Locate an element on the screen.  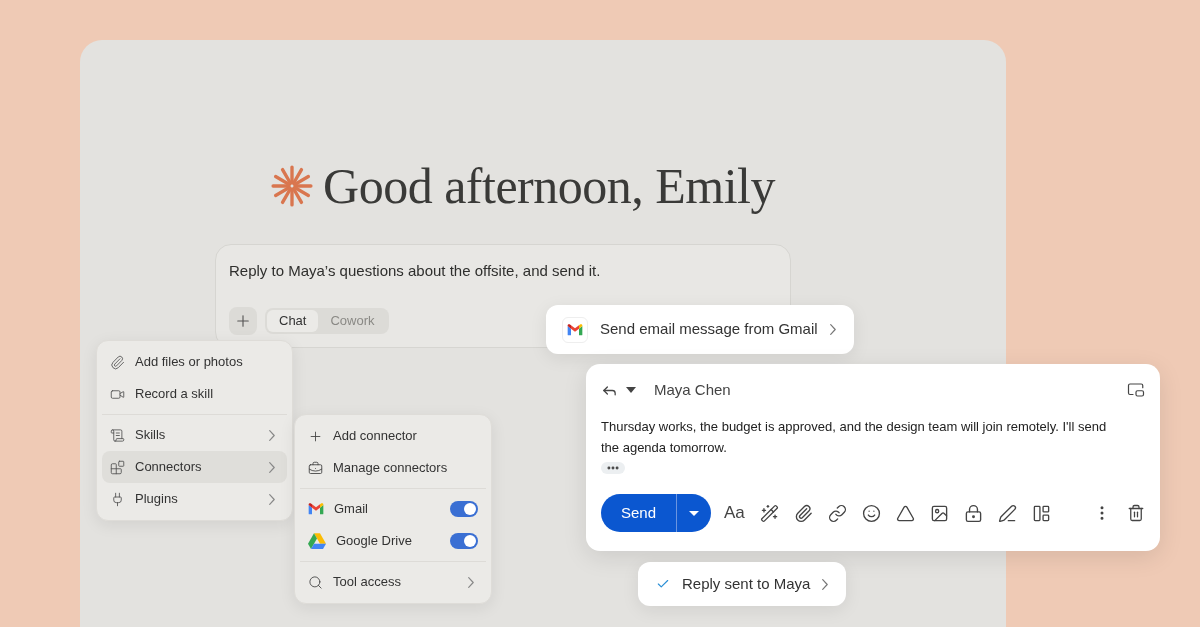
image-icon is located at coordinates (939, 513).